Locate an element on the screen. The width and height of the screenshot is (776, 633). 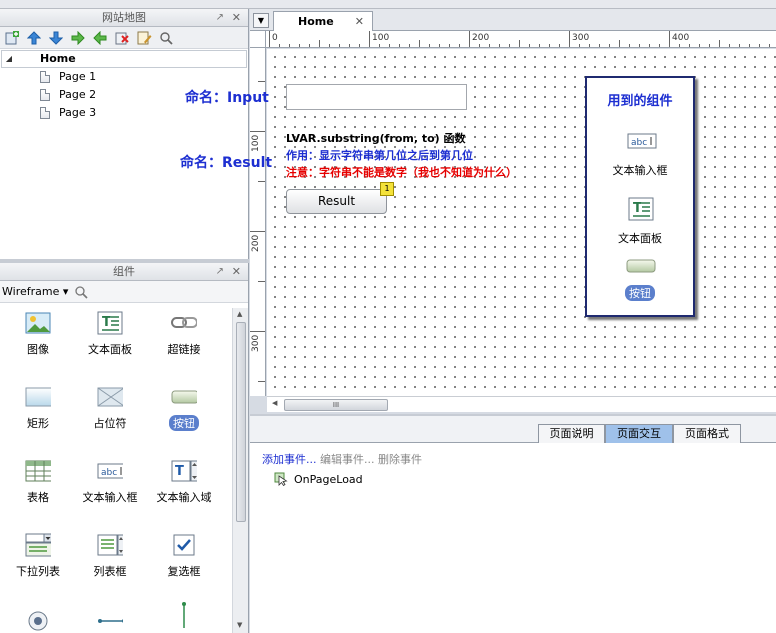
widget-checkbox: 复选框 is located at coordinates (184, 556).